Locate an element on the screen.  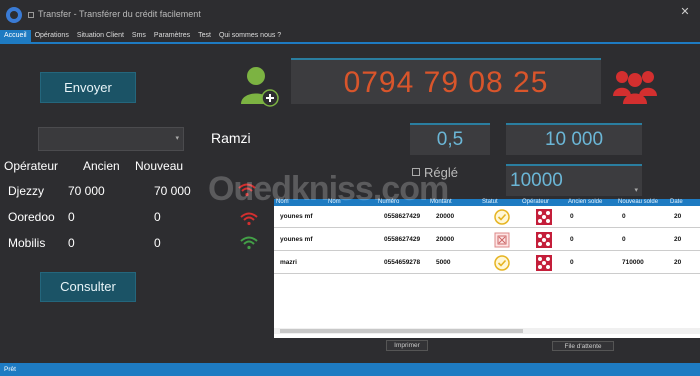
amount-field: 10 000 is located at coordinates (574, 139).